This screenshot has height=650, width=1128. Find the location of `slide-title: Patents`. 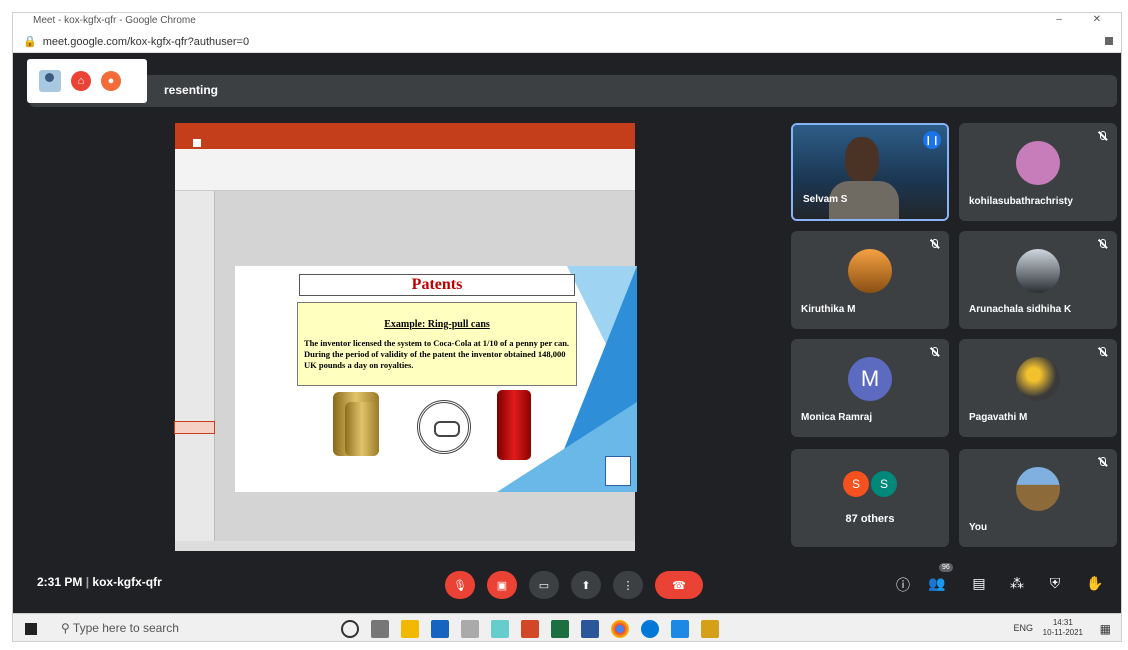

slide-title: Patents is located at coordinates (437, 285).